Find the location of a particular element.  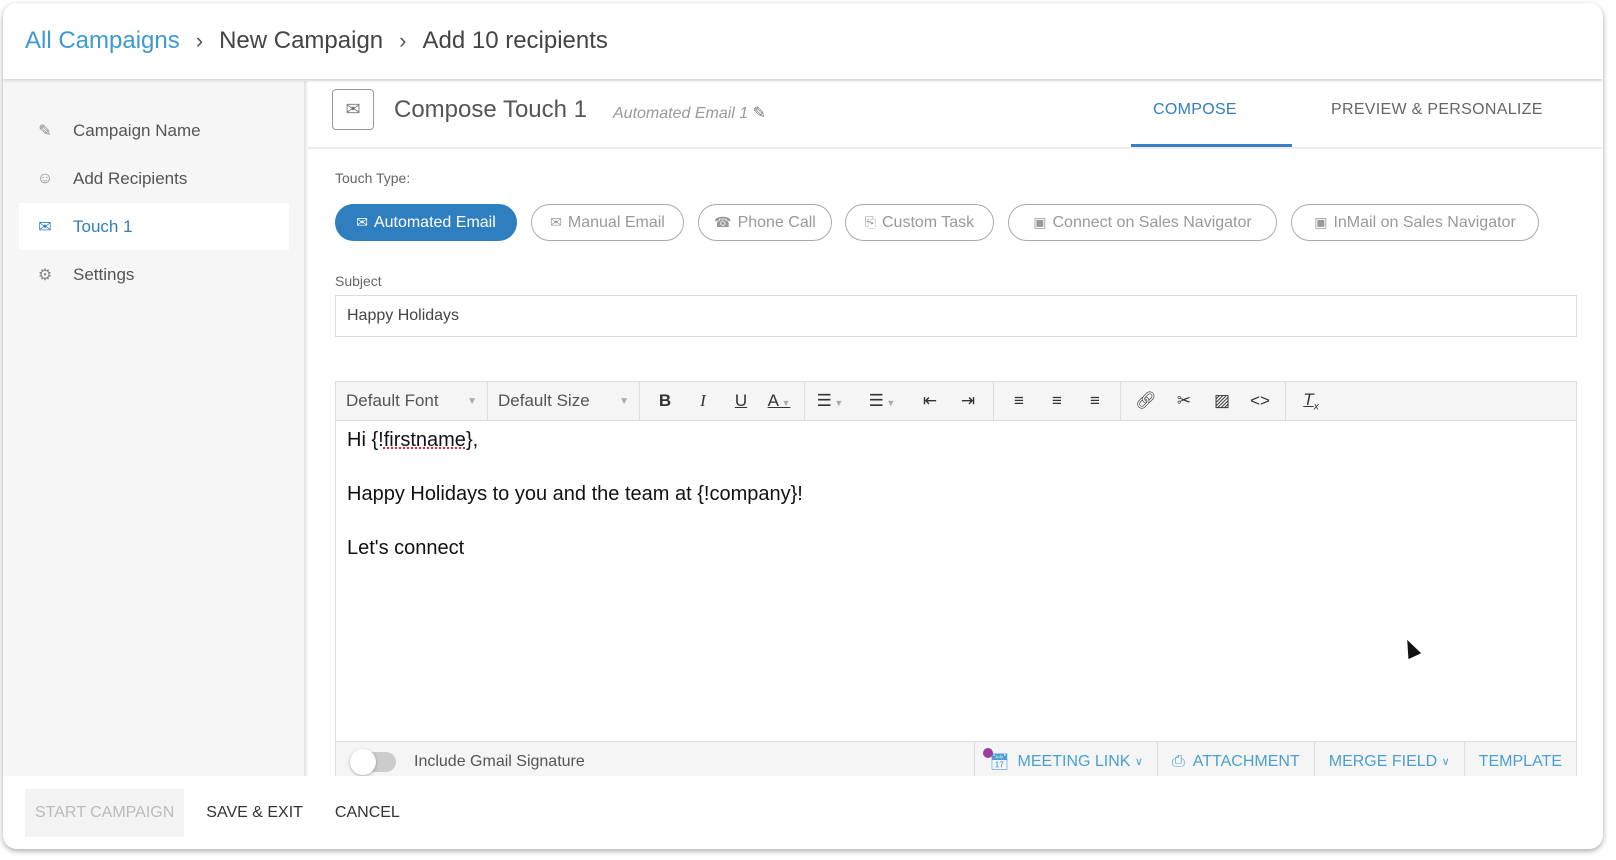

touch-type-automated-email: ✉ Automated Email is located at coordinates (426, 222).